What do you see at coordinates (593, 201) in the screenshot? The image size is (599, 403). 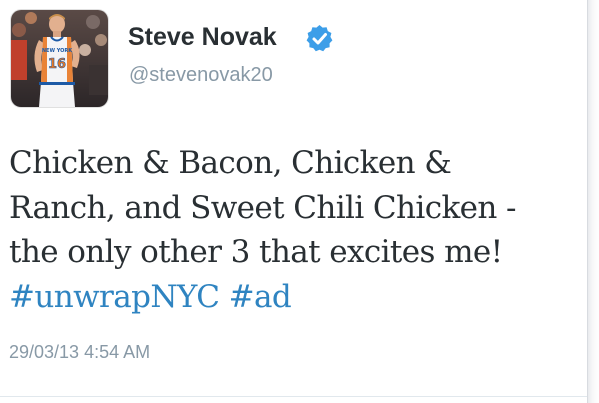 I see `scrollbar-track` at bounding box center [593, 201].